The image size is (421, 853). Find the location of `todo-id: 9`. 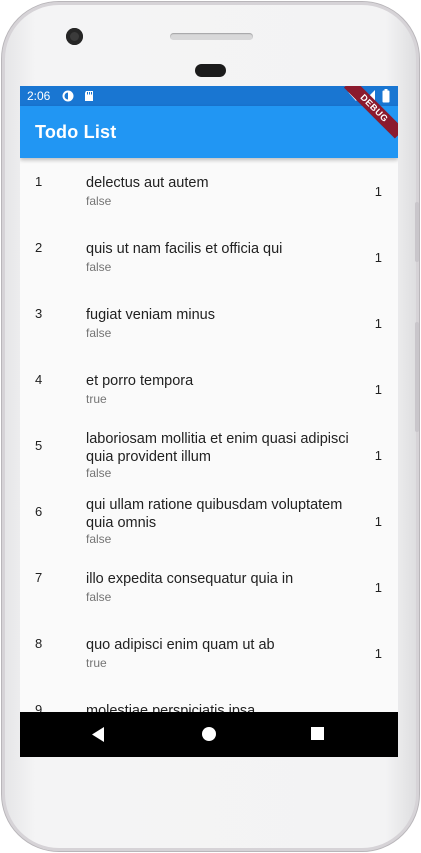

todo-id: 9 is located at coordinates (39, 707).